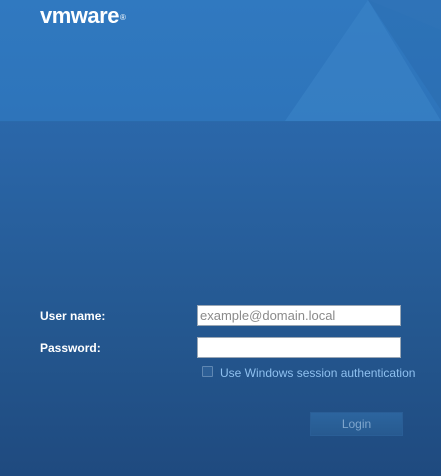 The image size is (441, 476). What do you see at coordinates (207, 371) in the screenshot?
I see `windows-auth-checkbox` at bounding box center [207, 371].